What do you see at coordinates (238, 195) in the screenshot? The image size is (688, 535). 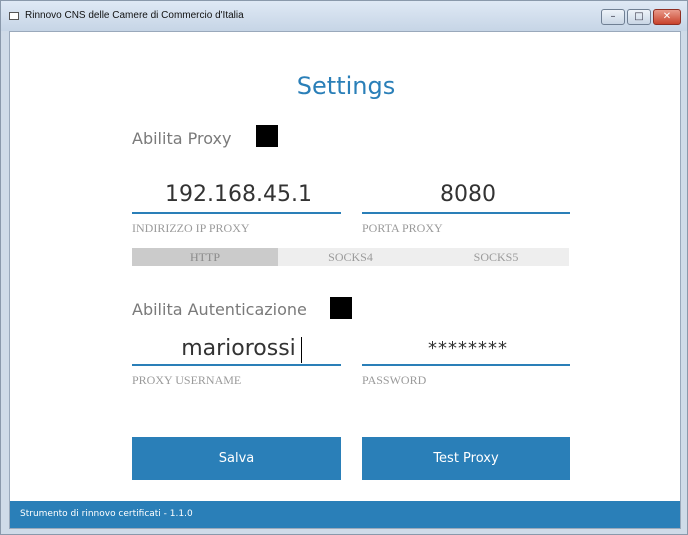 I see `proxy-ip-input` at bounding box center [238, 195].